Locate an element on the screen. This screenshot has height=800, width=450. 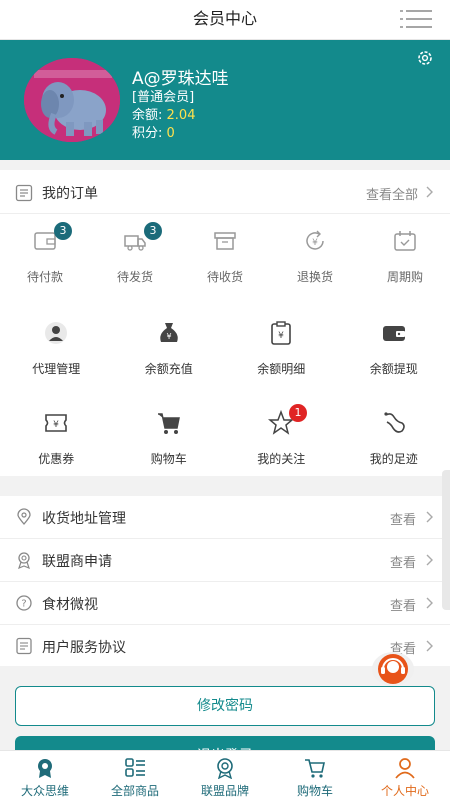
points: 积分: 0 is located at coordinates (153, 131).